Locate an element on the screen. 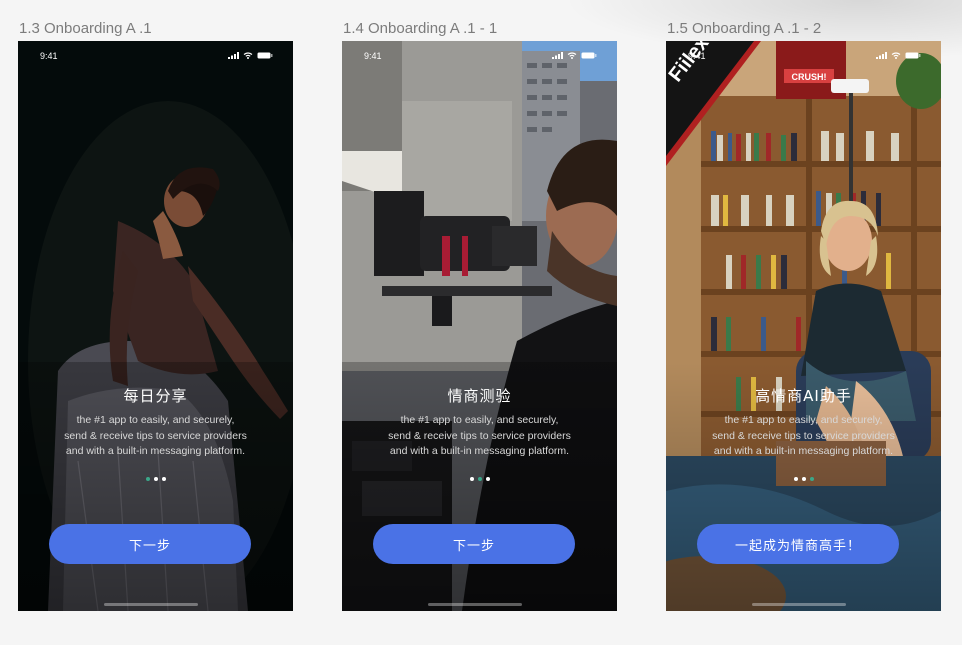  frame-label-3: 1.5 Onboarding A .1 - 2 is located at coordinates (744, 28).